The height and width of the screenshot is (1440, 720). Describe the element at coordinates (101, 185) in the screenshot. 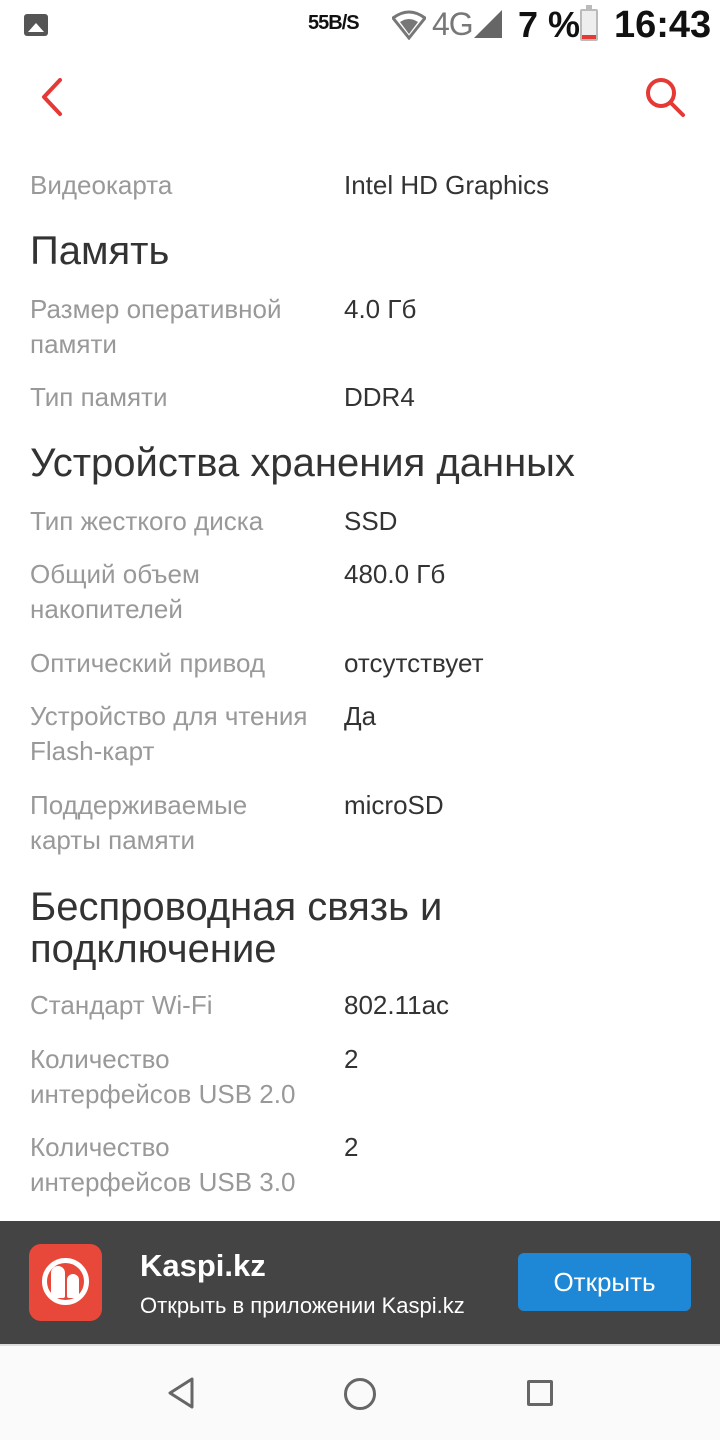

I see `spec-label: Видеокарта` at that location.